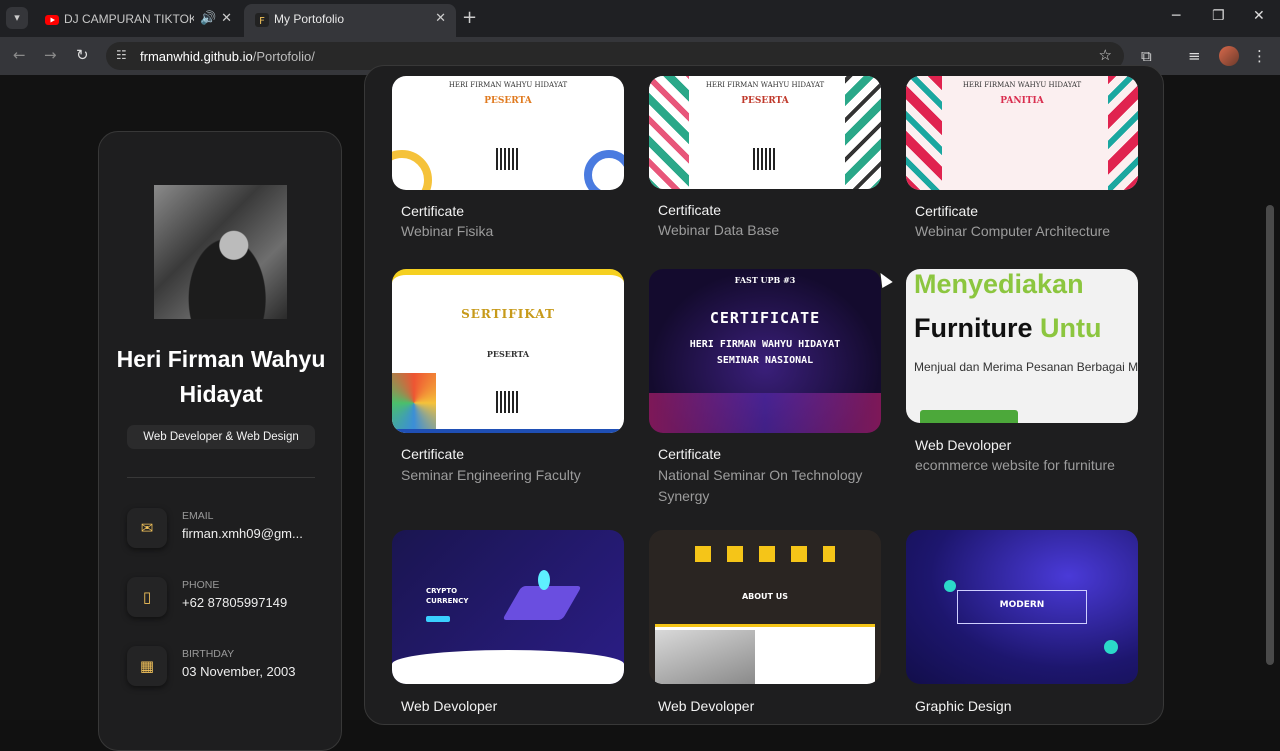 This screenshot has width=1280, height=751. What do you see at coordinates (17, 18) in the screenshot?
I see `tab-search-icon: ▾` at bounding box center [17, 18].